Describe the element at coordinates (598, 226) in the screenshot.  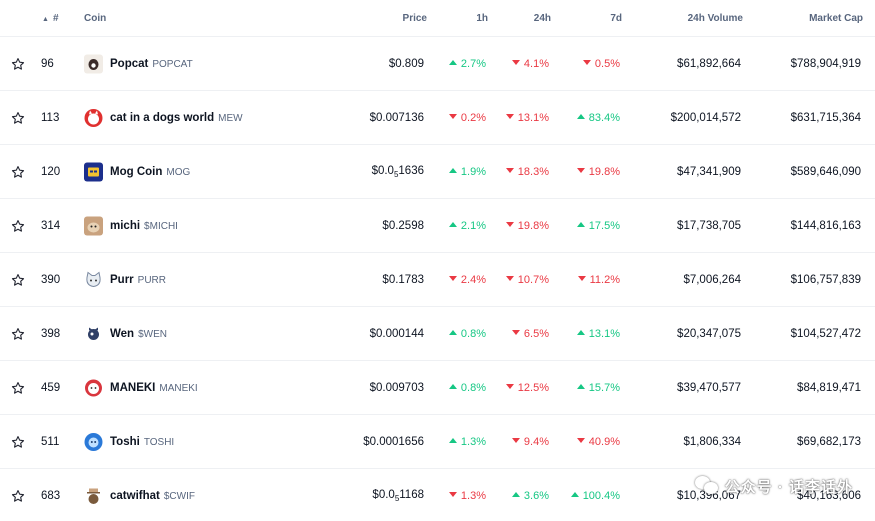
I see `change-d7: 17.5%` at that location.